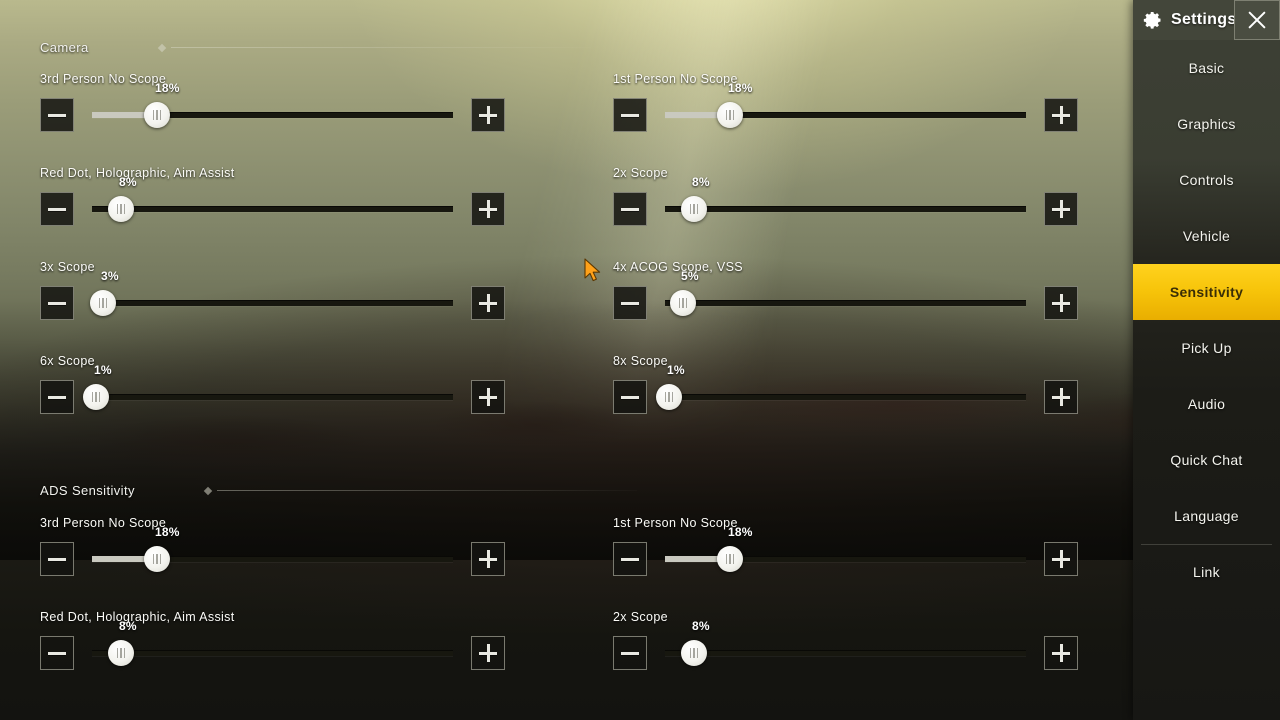 The width and height of the screenshot is (1280, 720). I want to click on sidebar-item-pick-up: Pick Up, so click(1206, 348).